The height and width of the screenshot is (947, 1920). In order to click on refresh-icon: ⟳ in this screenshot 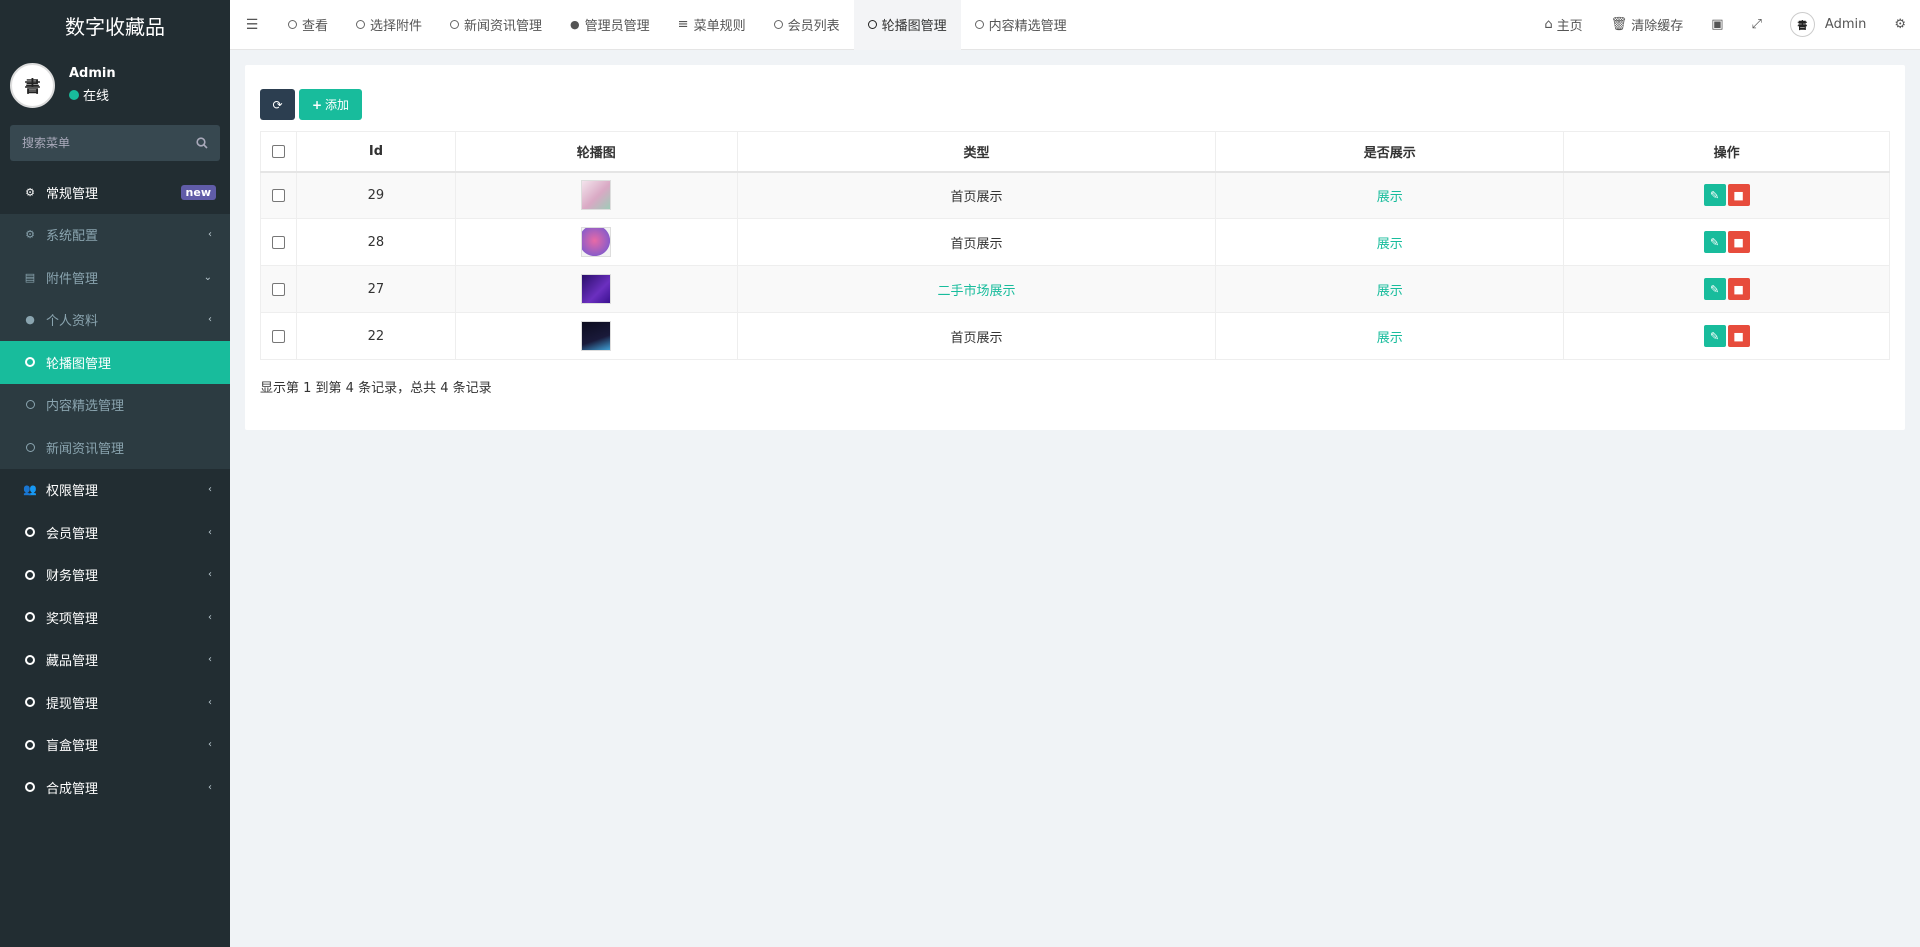, I will do `click(277, 104)`.